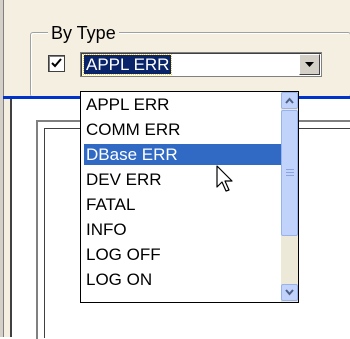 This screenshot has height=339, width=350. What do you see at coordinates (185, 229) in the screenshot?
I see `list-item-info: INFO` at bounding box center [185, 229].